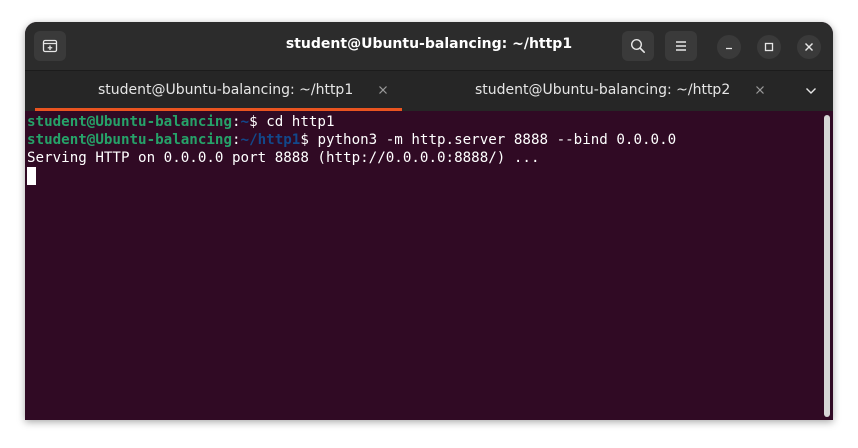 The image size is (858, 448). What do you see at coordinates (31, 176) in the screenshot?
I see `text-cursor` at bounding box center [31, 176].